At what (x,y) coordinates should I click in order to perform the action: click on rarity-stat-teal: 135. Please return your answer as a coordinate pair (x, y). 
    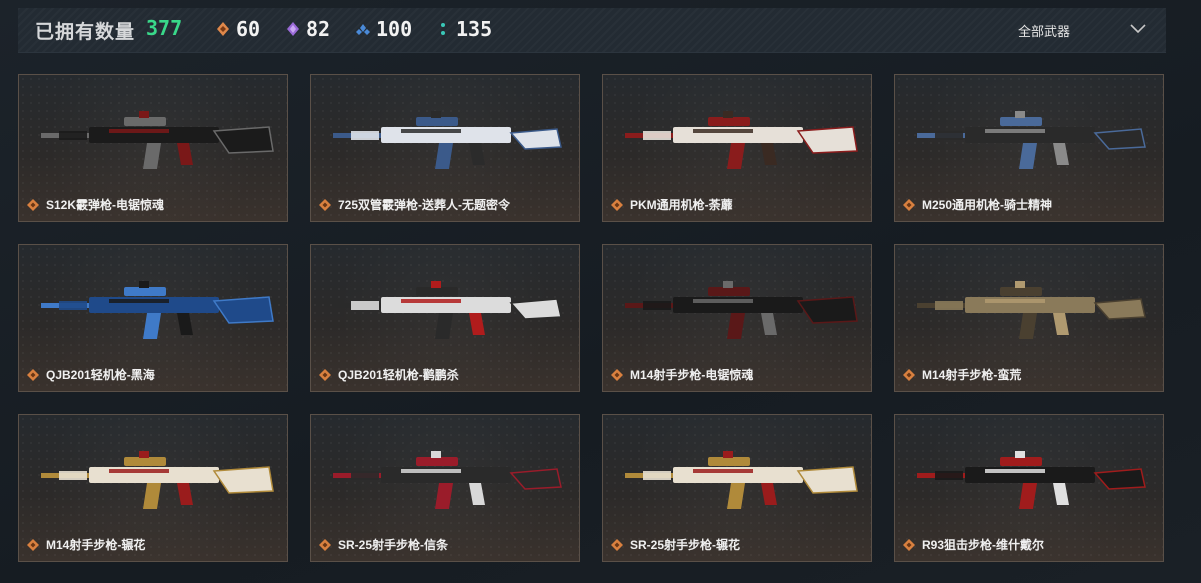
    Looking at the image, I should click on (464, 29).